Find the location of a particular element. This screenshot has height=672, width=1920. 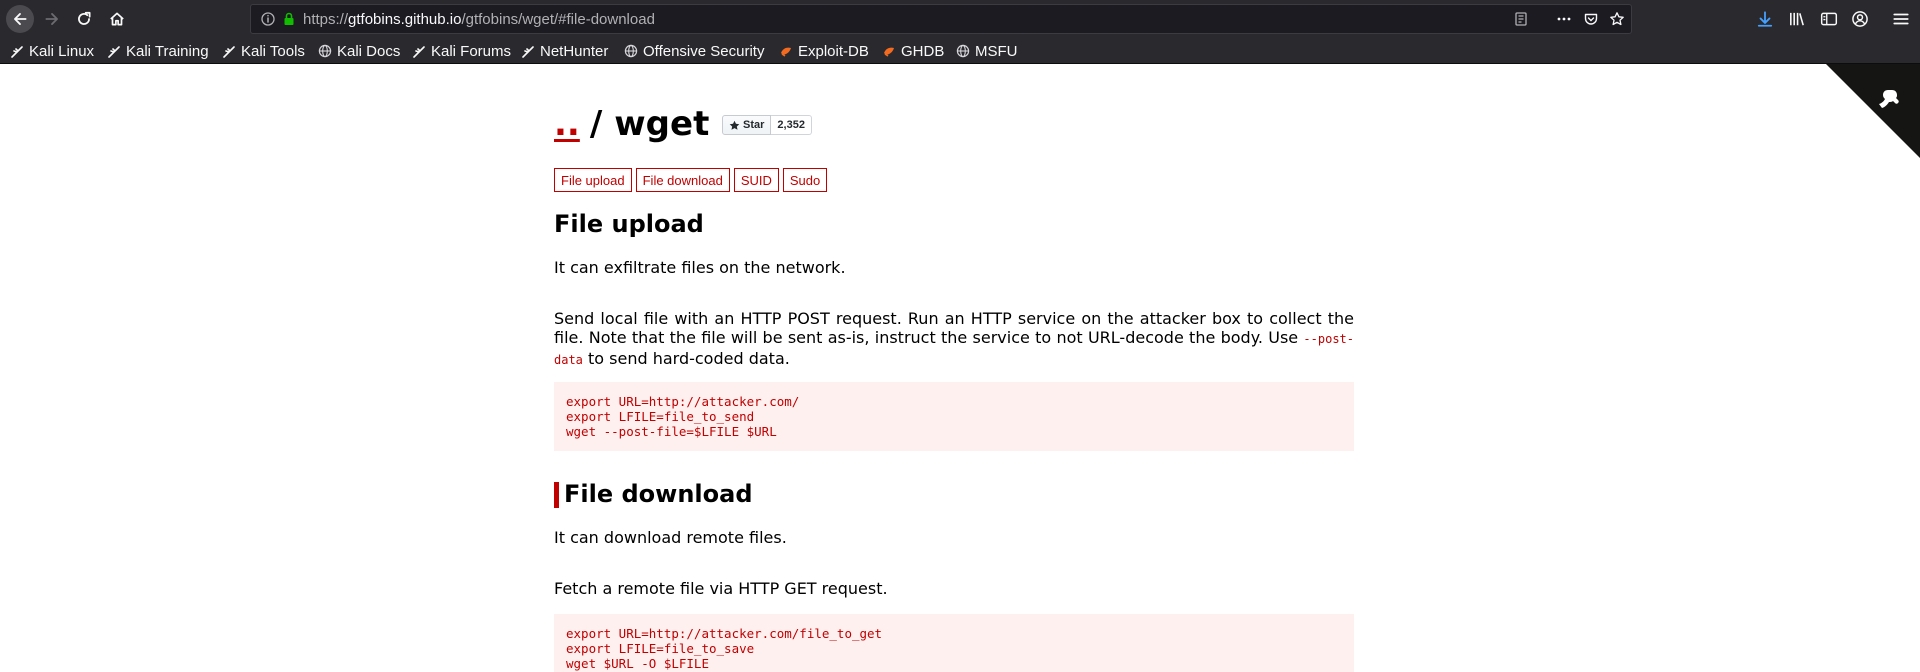

upload-intro: It can exfiltrate files on the network. is located at coordinates (700, 267).